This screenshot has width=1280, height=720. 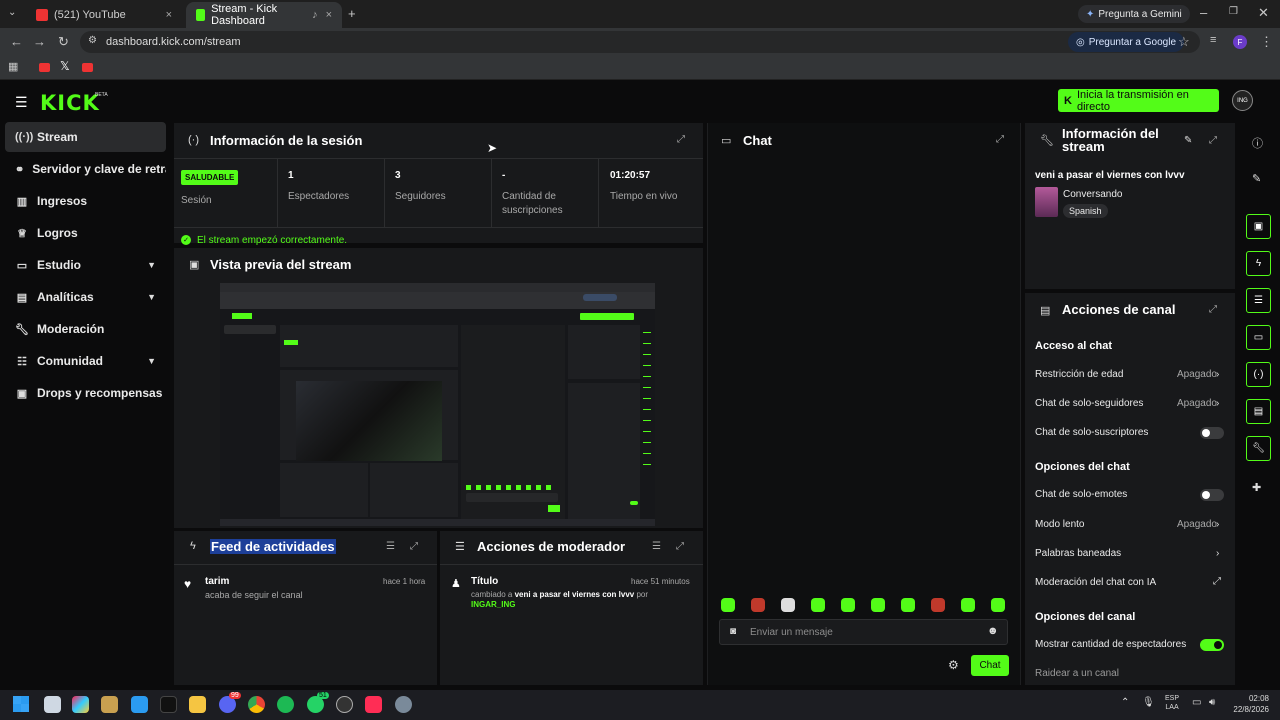 I want to click on raid-channel-label: Raidear a un canal, so click(x=1077, y=673).